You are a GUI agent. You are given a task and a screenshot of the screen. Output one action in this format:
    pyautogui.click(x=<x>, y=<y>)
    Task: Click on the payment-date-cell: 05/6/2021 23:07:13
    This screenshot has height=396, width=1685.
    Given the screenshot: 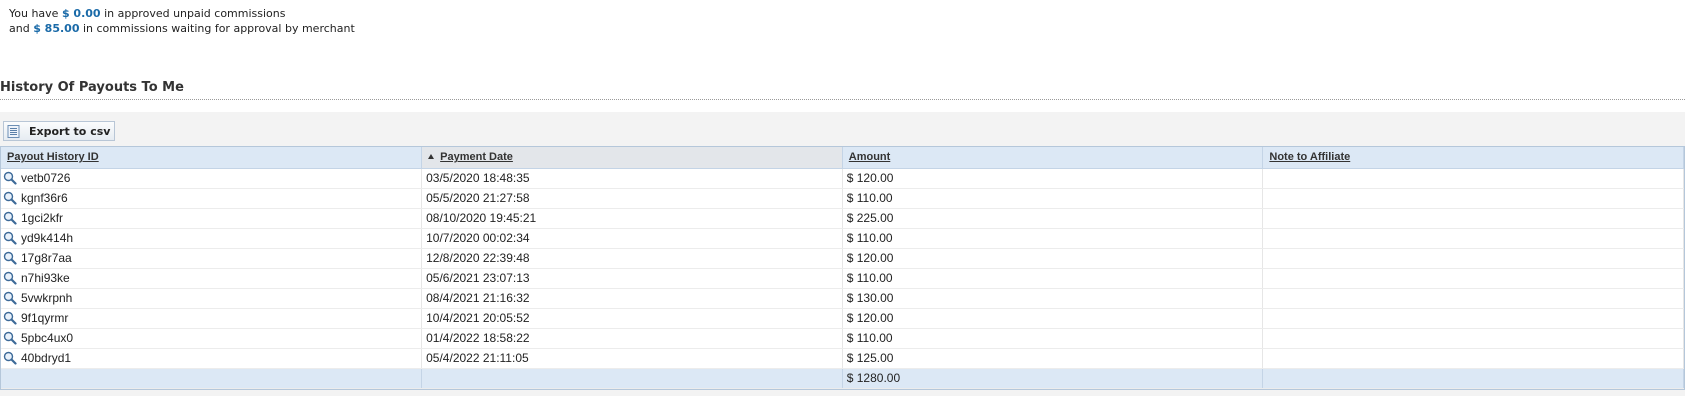 What is the action you would take?
    pyautogui.click(x=632, y=278)
    